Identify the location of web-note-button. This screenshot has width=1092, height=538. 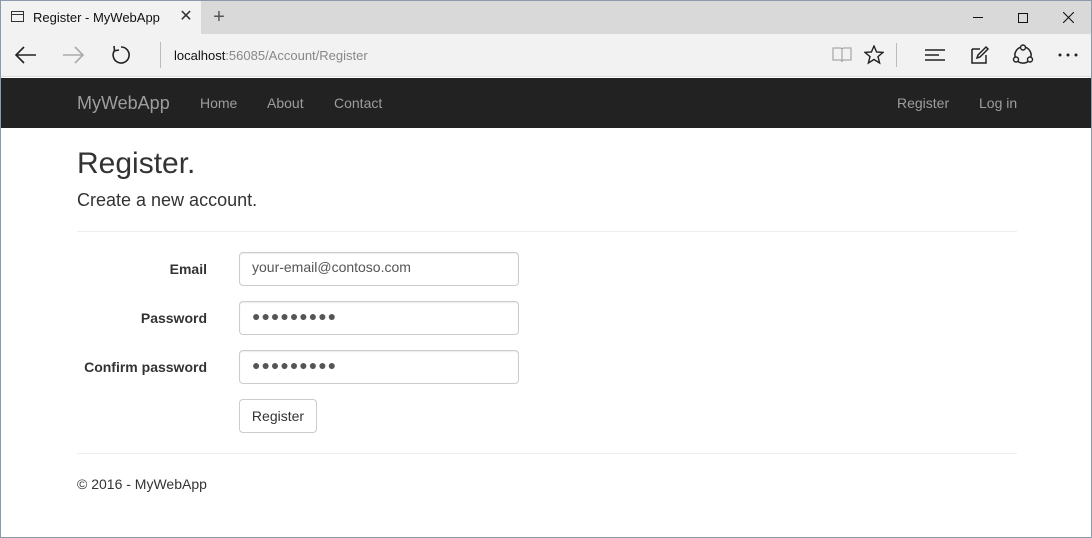
(980, 55).